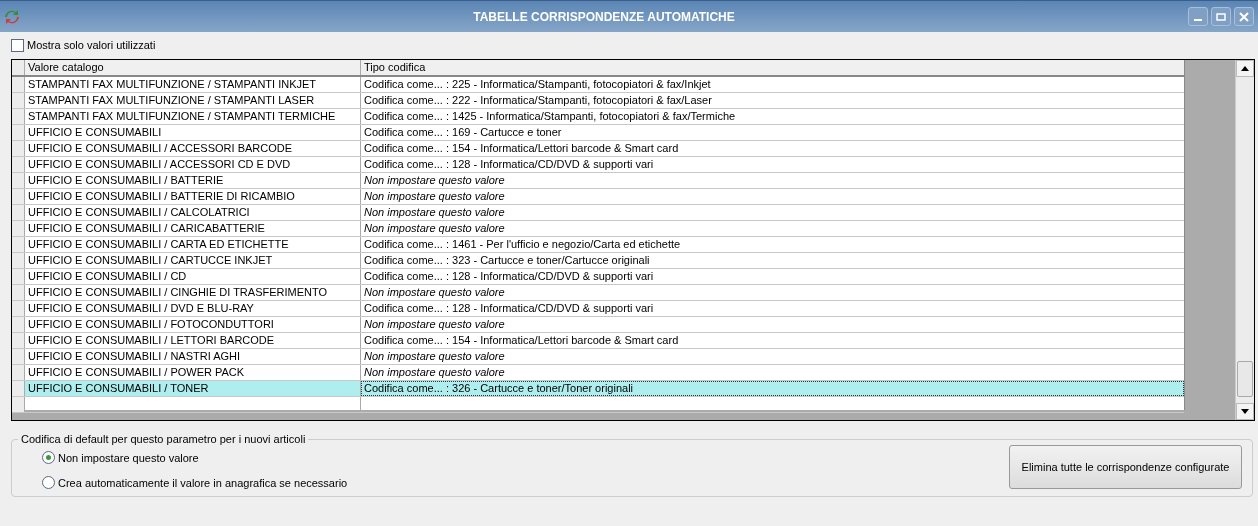 The width and height of the screenshot is (1258, 526). What do you see at coordinates (1245, 411) in the screenshot?
I see `scroll-down-icon` at bounding box center [1245, 411].